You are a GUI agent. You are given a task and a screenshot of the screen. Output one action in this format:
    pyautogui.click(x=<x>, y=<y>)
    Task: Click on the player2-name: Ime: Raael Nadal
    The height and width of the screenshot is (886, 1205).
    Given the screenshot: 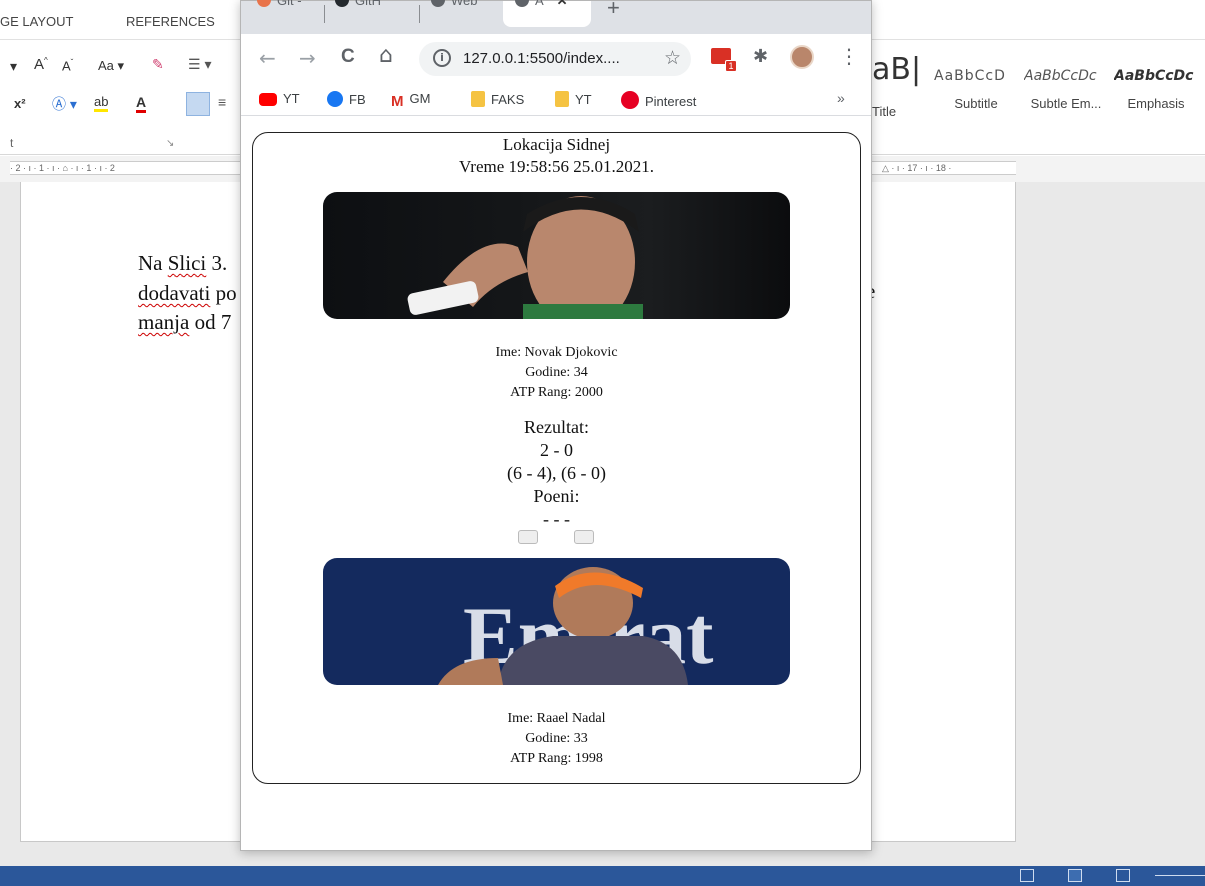 What is the action you would take?
    pyautogui.click(x=556, y=718)
    